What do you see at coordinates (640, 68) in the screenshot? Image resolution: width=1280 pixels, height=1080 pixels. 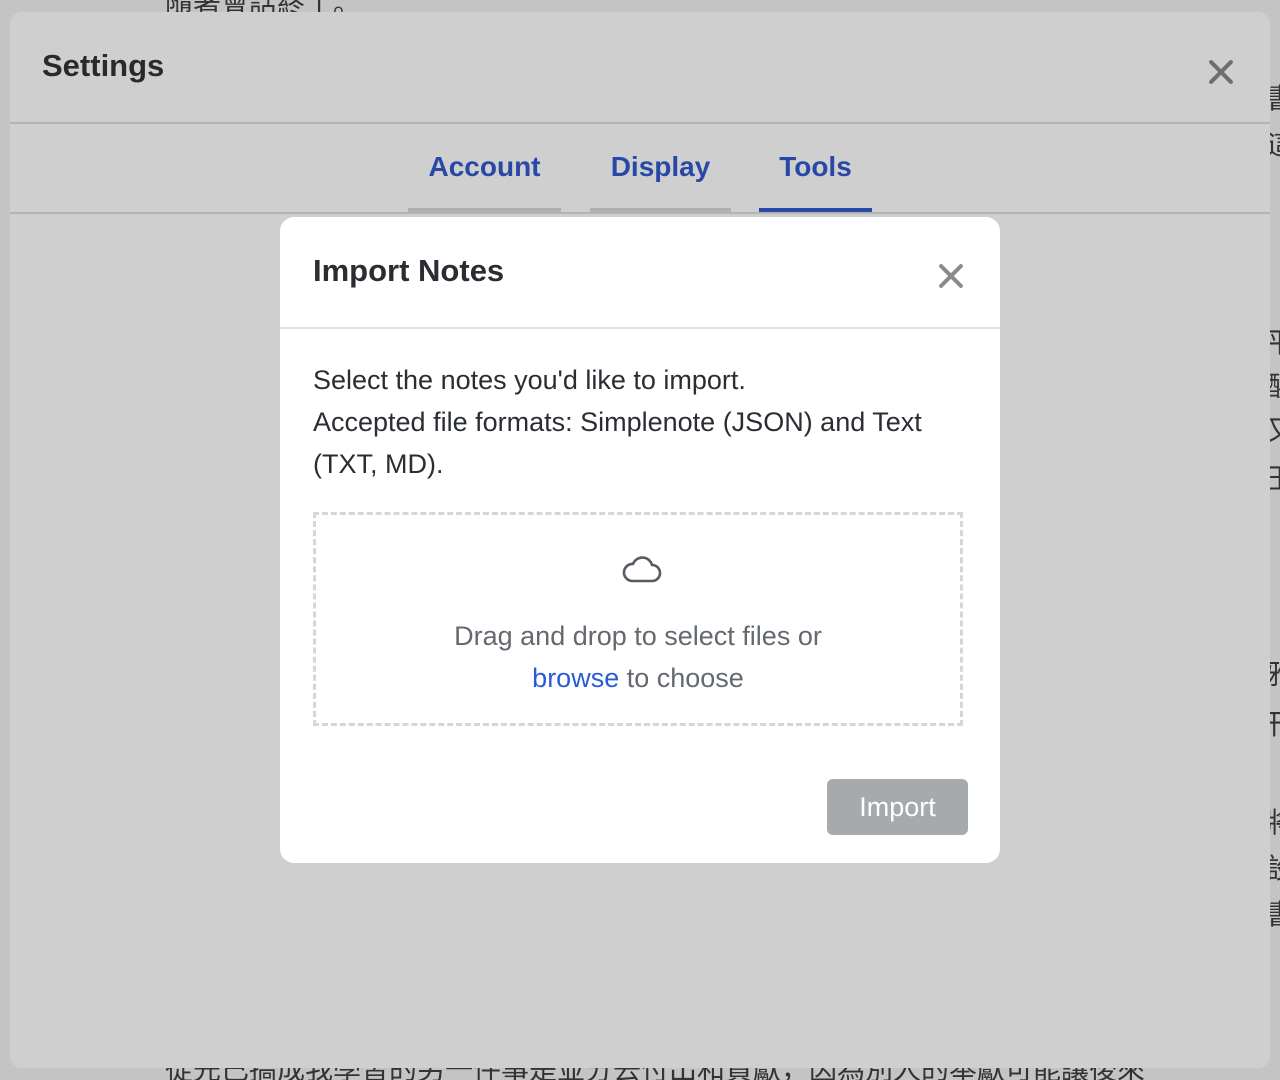 I see `settings-header: Settings` at bounding box center [640, 68].